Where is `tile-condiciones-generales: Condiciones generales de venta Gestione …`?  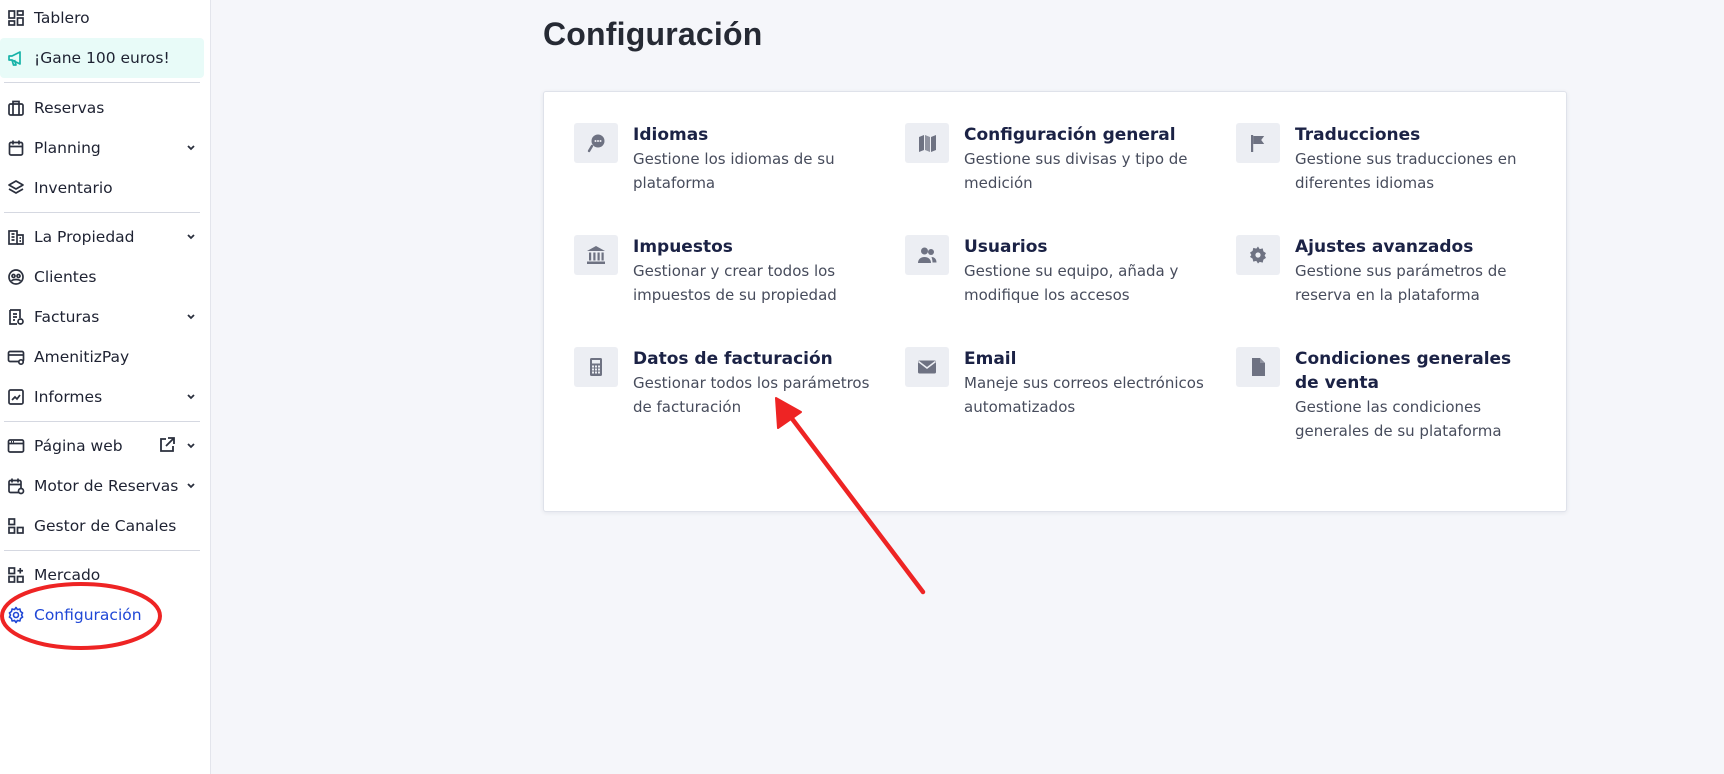
tile-condiciones-generales: Condiciones generales de venta Gestione … is located at coordinates (1391, 399).